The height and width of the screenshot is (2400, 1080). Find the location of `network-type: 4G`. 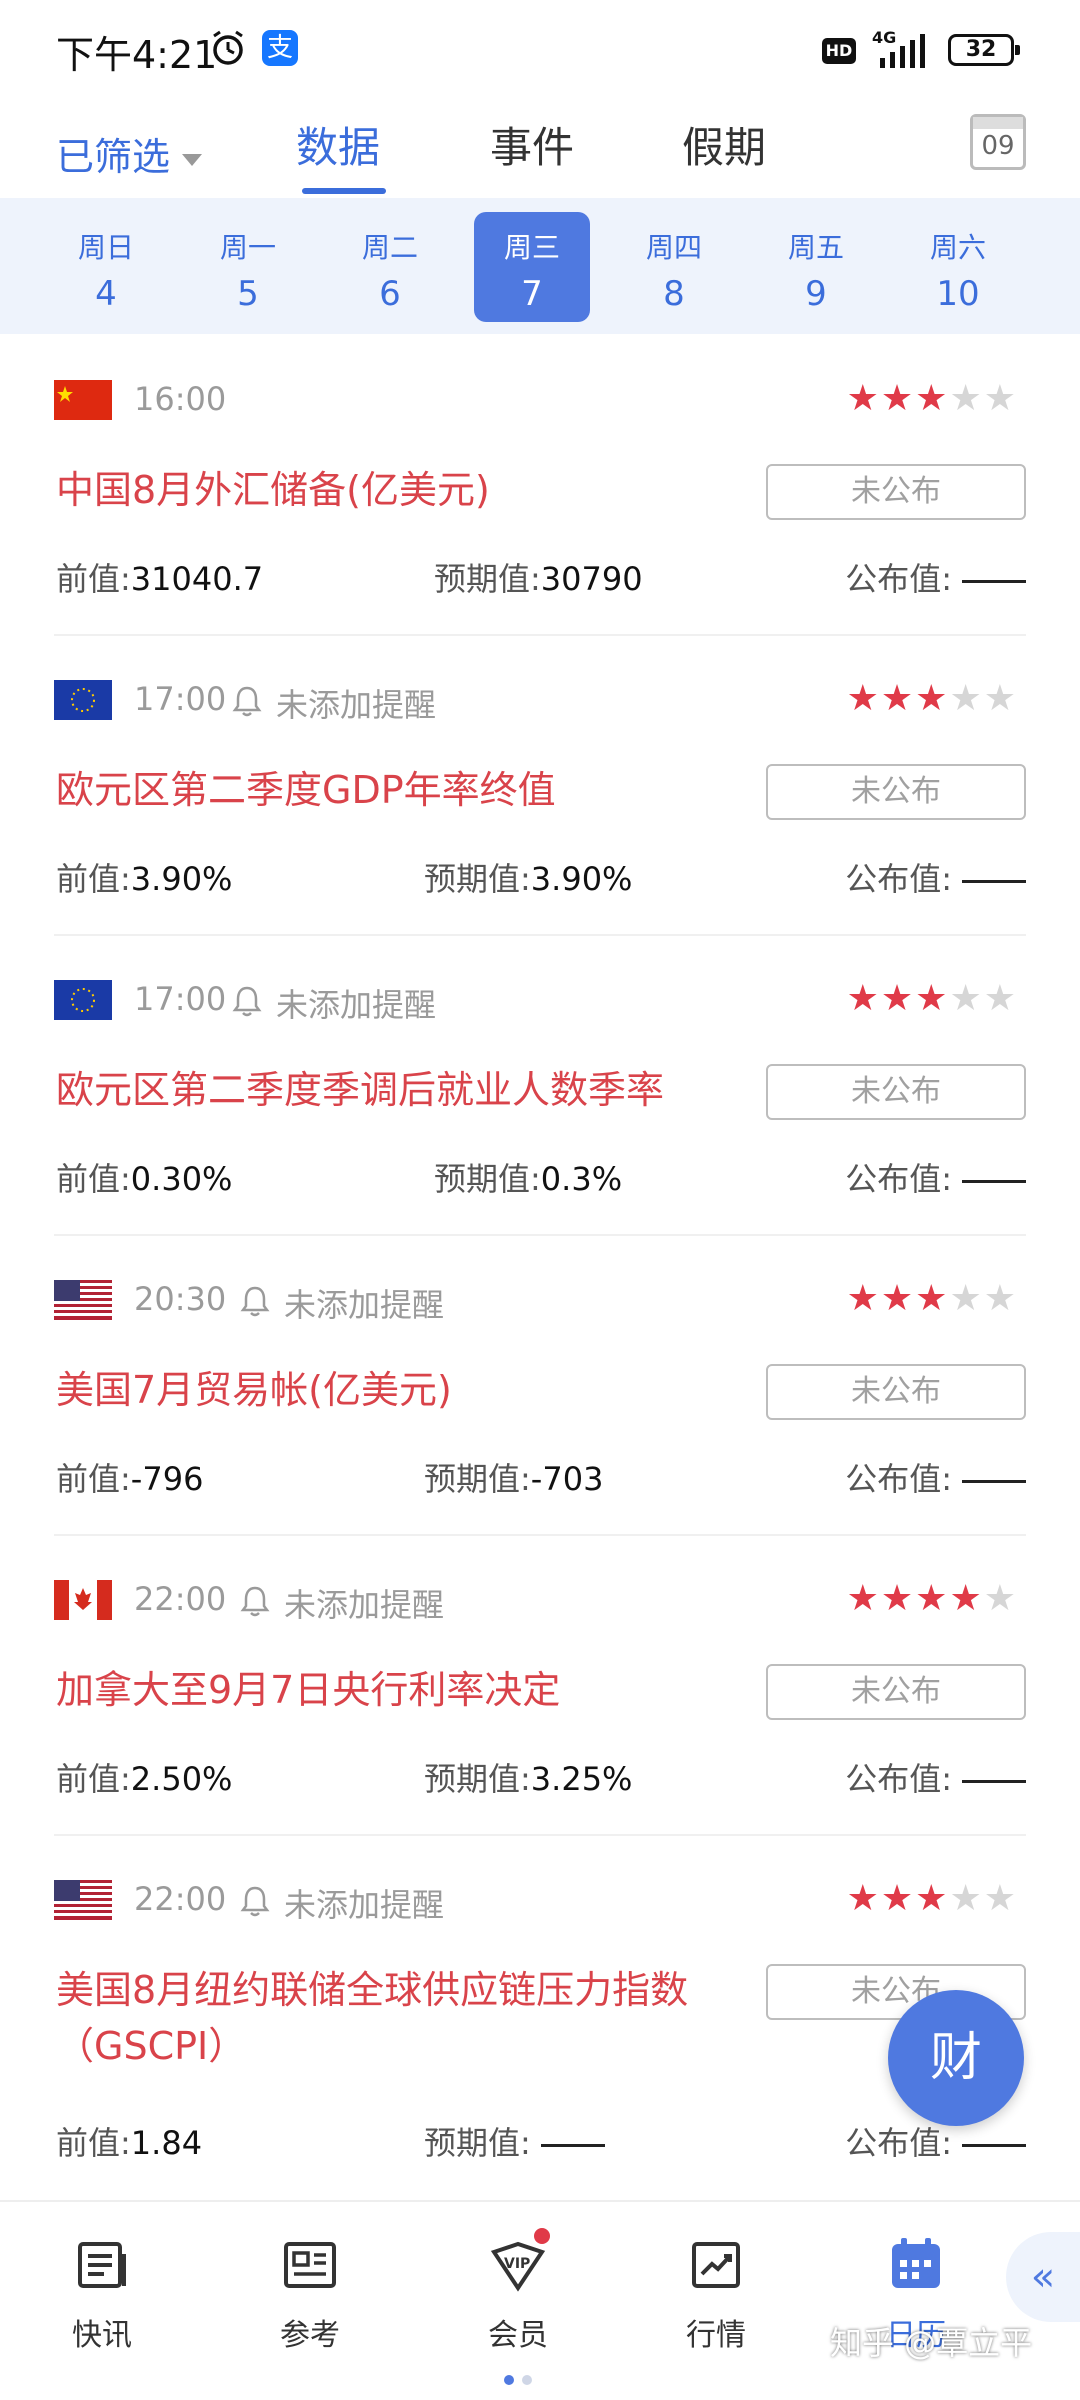

network-type: 4G is located at coordinates (884, 37).